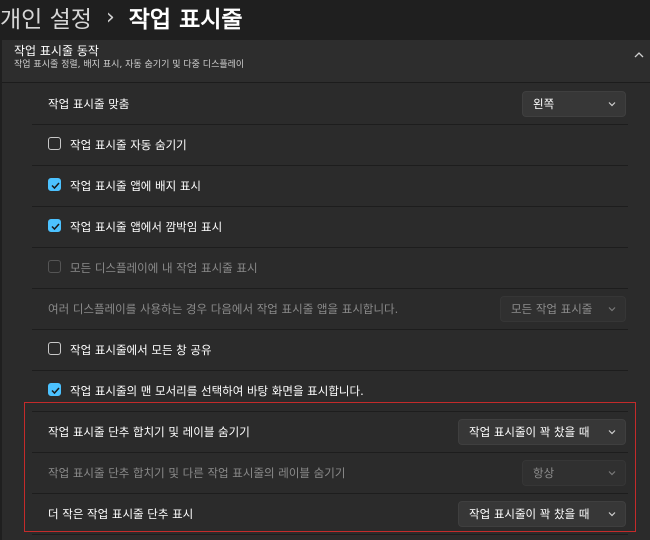 This screenshot has height=540, width=650. What do you see at coordinates (185, 20) in the screenshot?
I see `page-title: 작업 표시줄` at bounding box center [185, 20].